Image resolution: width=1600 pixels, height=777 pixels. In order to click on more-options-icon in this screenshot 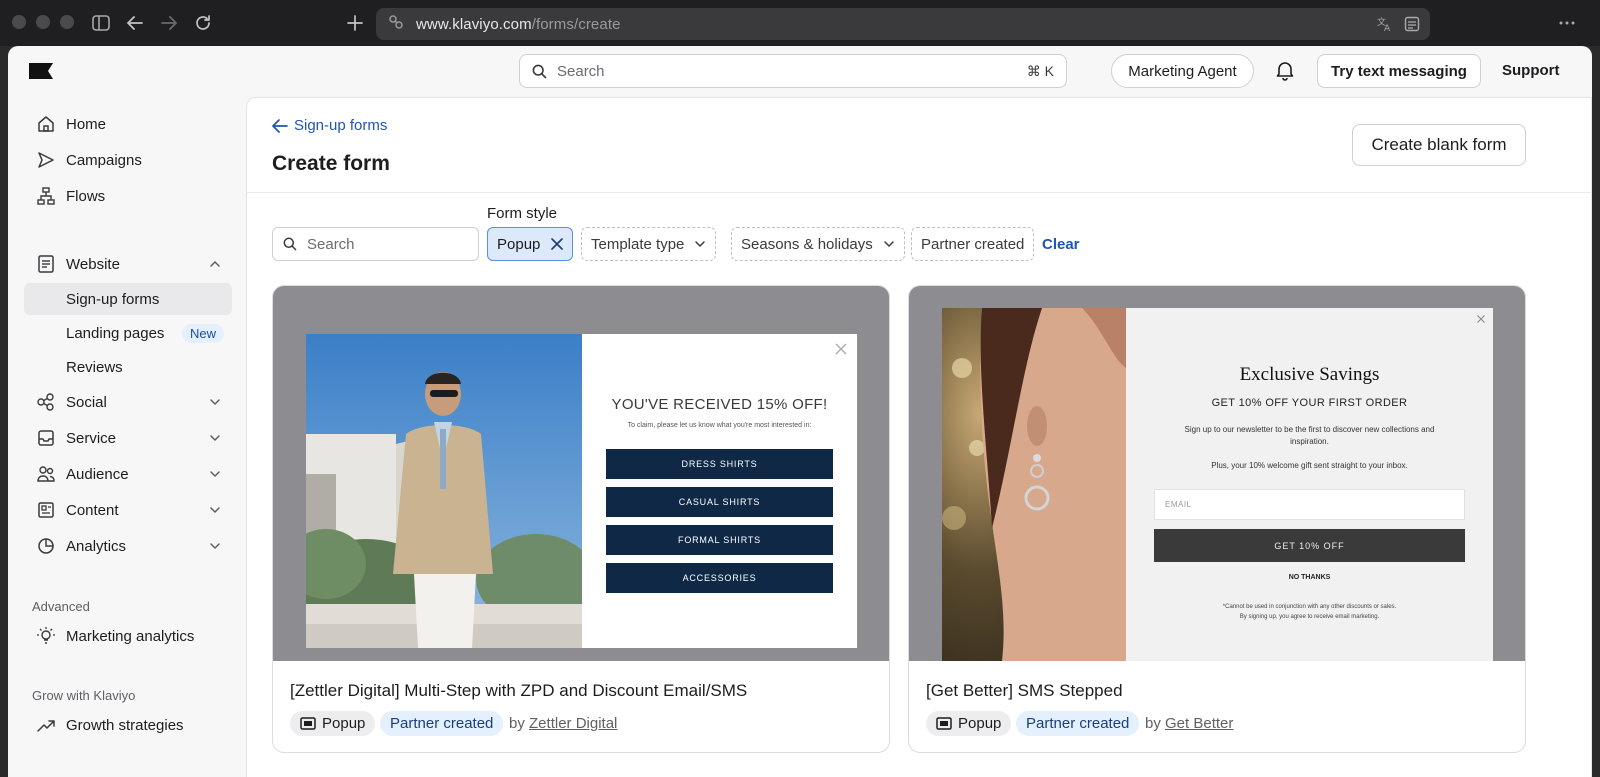, I will do `click(1567, 23)`.